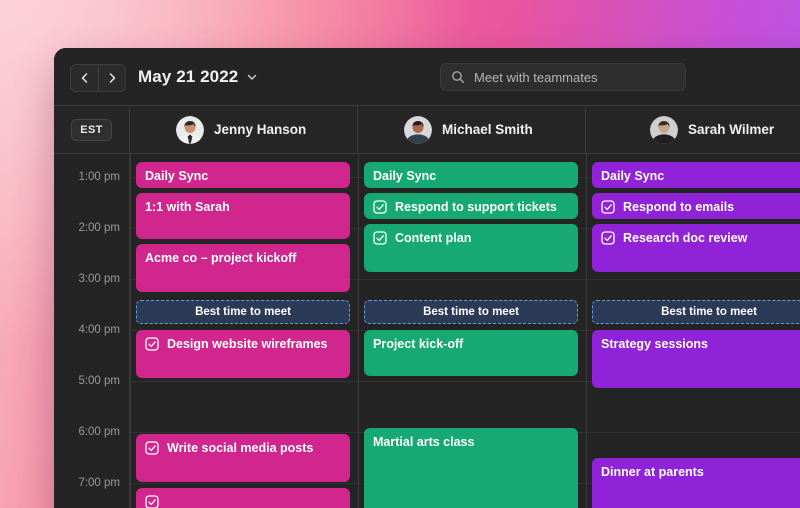  What do you see at coordinates (731, 129) in the screenshot?
I see `person-name: Sarah Wilmer` at bounding box center [731, 129].